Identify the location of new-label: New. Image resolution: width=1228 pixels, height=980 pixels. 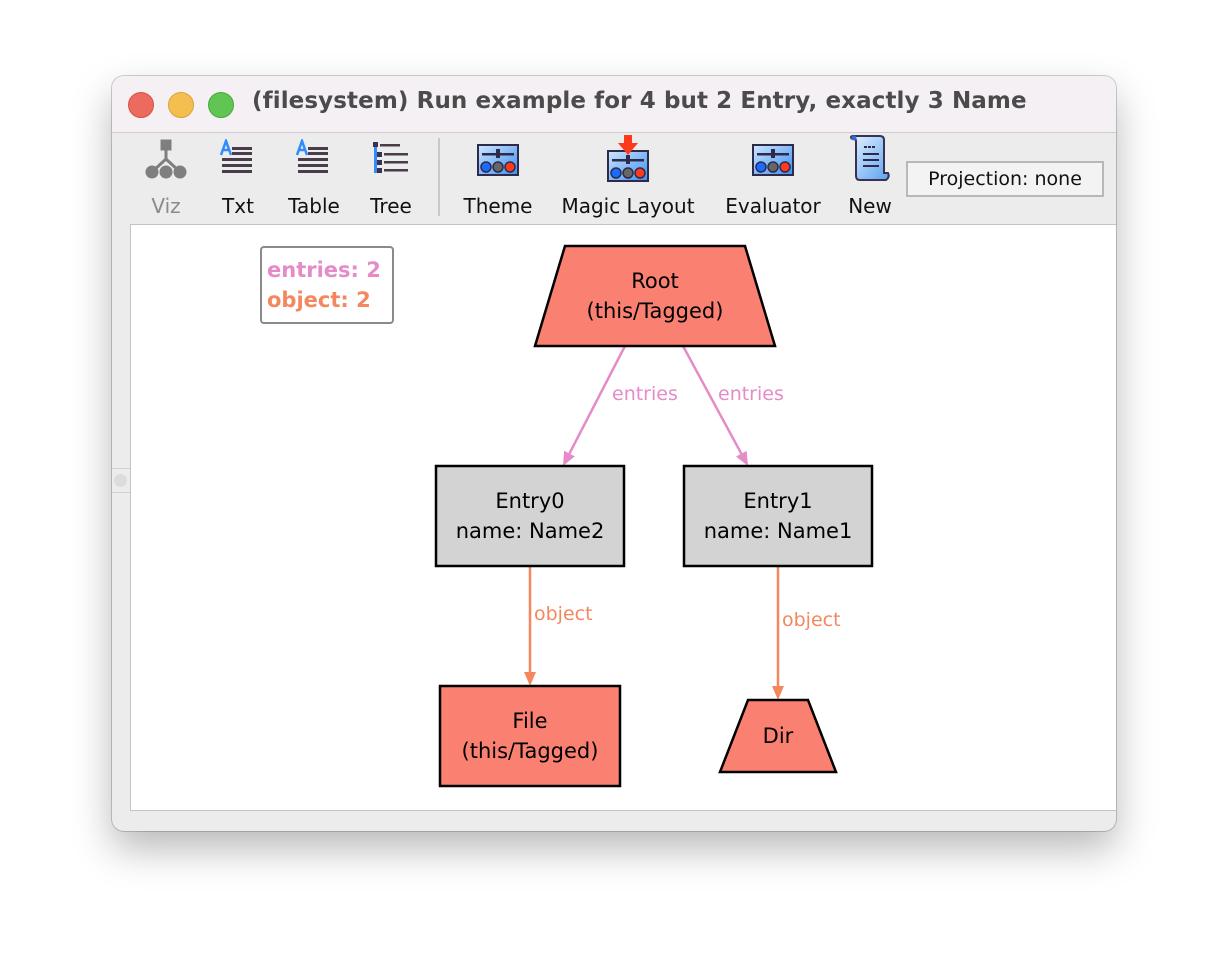
(870, 206).